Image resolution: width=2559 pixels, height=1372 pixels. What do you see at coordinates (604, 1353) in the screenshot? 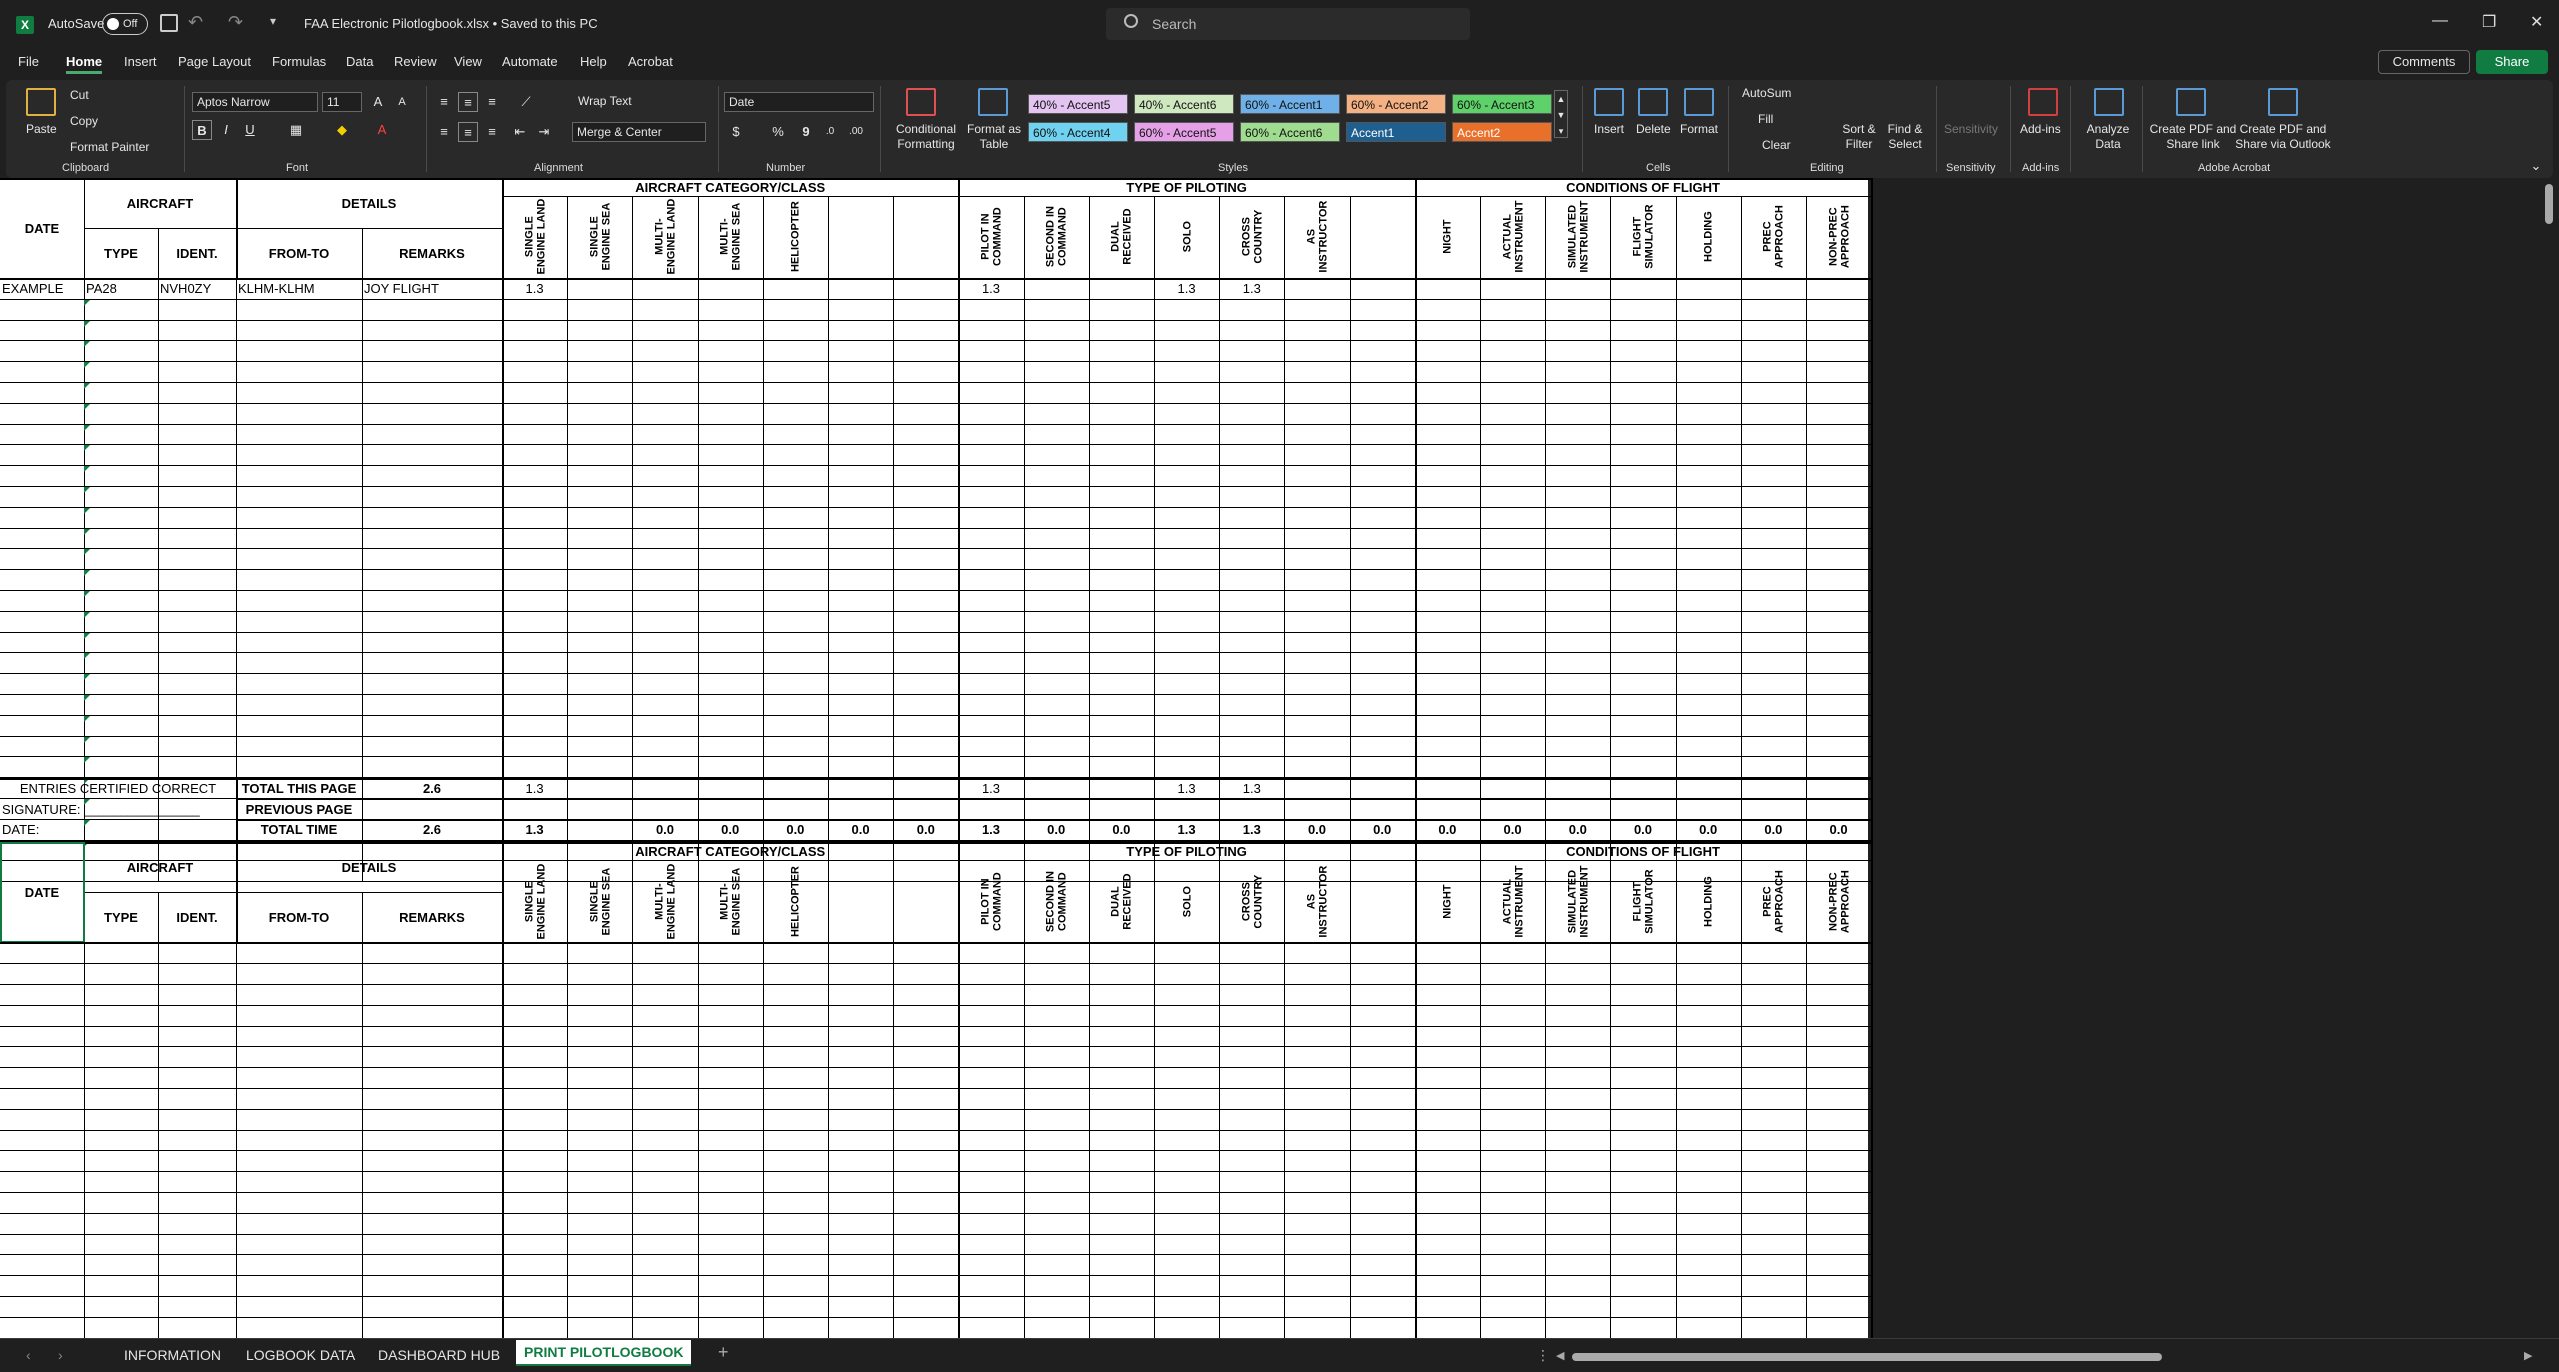
I see `sheet-tab-print-pilotlogbook: PRINT PILOTLOGBOOK` at bounding box center [604, 1353].